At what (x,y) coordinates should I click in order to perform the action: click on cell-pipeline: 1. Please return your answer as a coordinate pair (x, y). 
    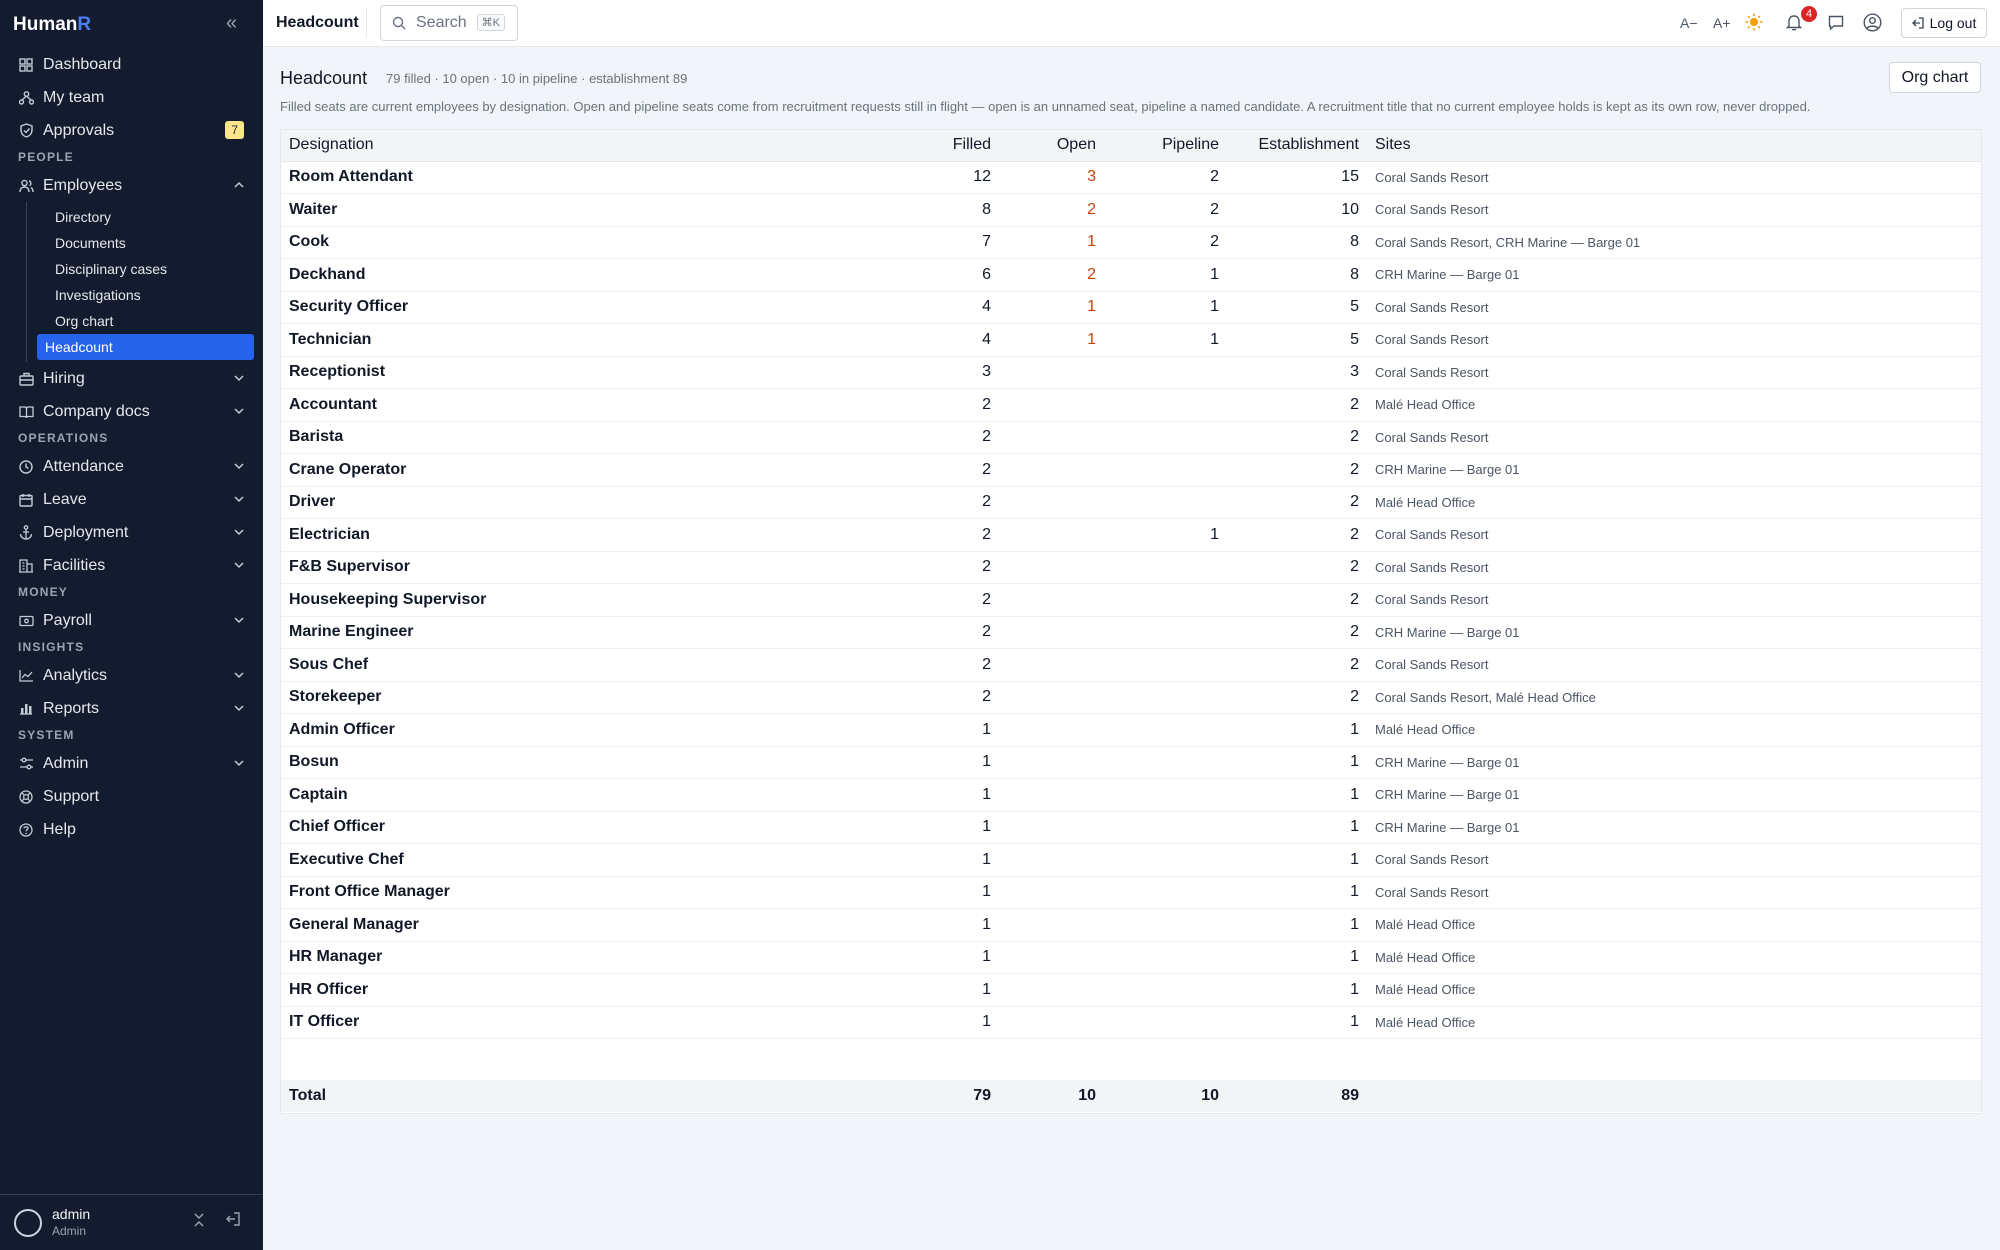
    Looking at the image, I should click on (1165, 535).